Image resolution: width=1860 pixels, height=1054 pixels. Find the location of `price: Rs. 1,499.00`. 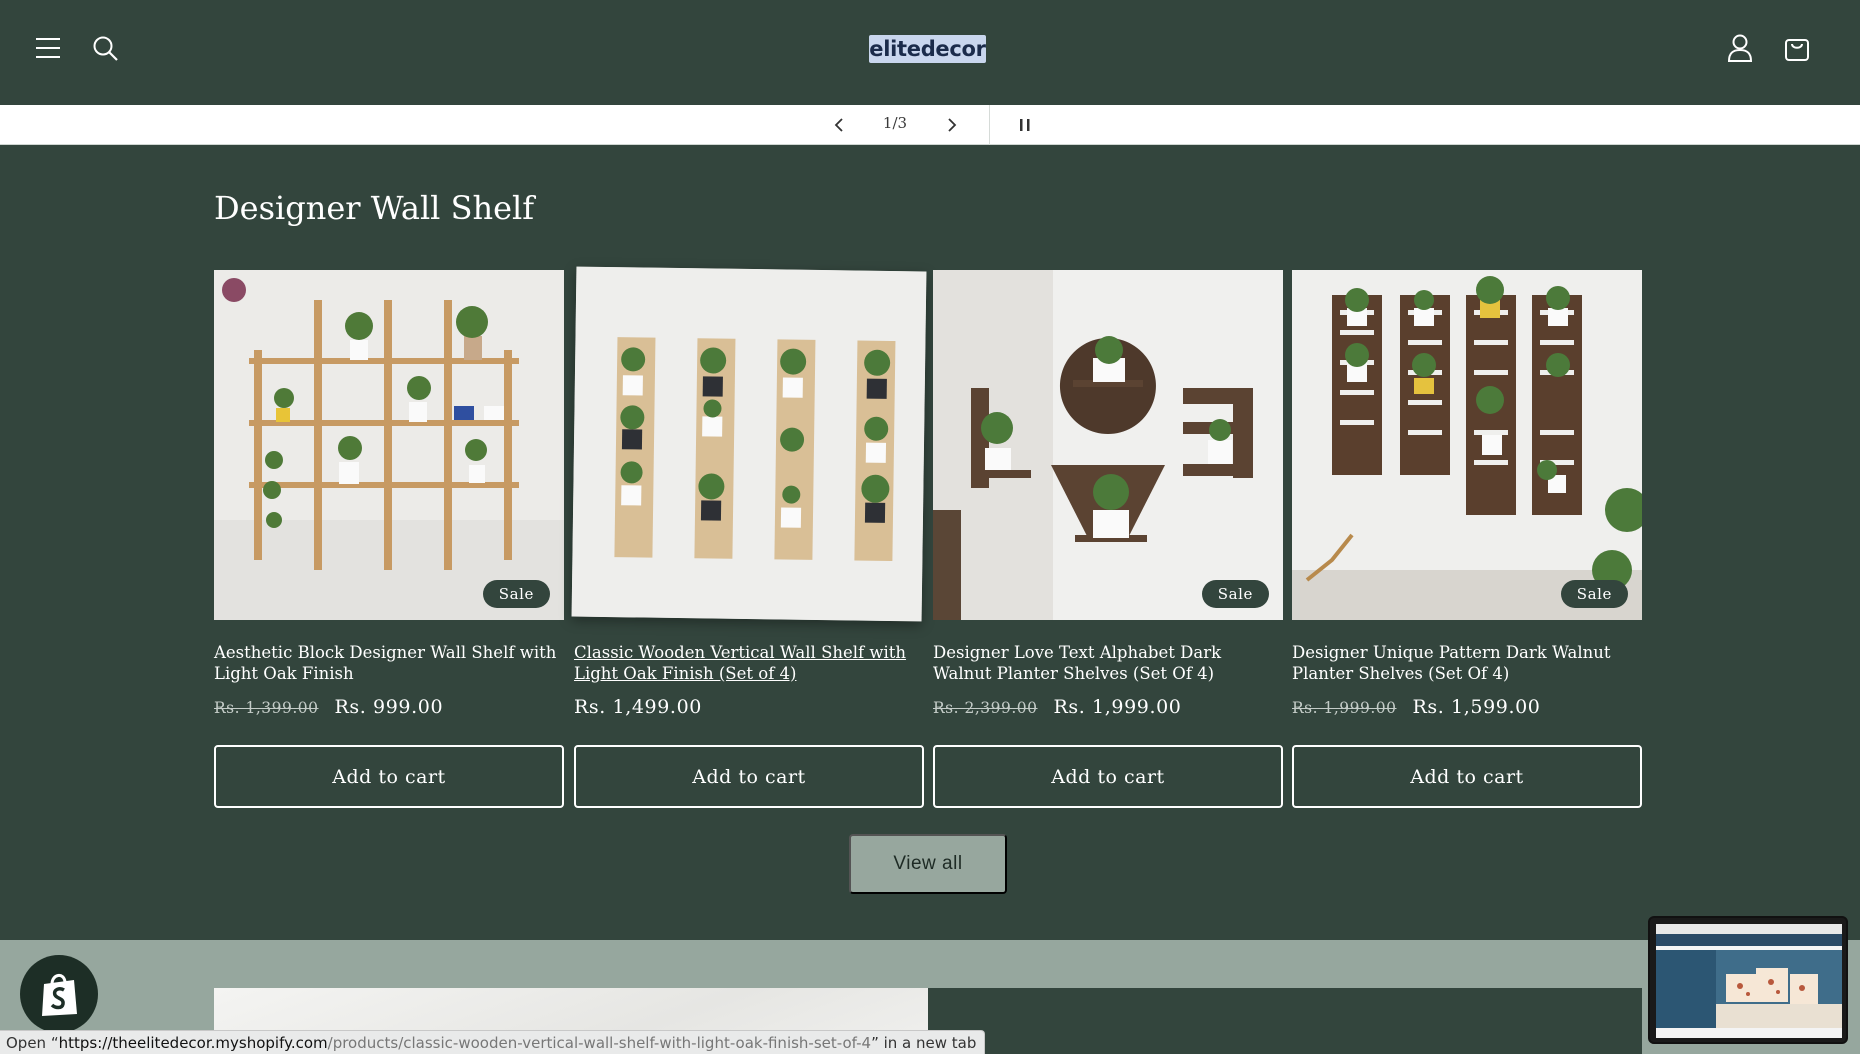

price: Rs. 1,499.00 is located at coordinates (638, 707).